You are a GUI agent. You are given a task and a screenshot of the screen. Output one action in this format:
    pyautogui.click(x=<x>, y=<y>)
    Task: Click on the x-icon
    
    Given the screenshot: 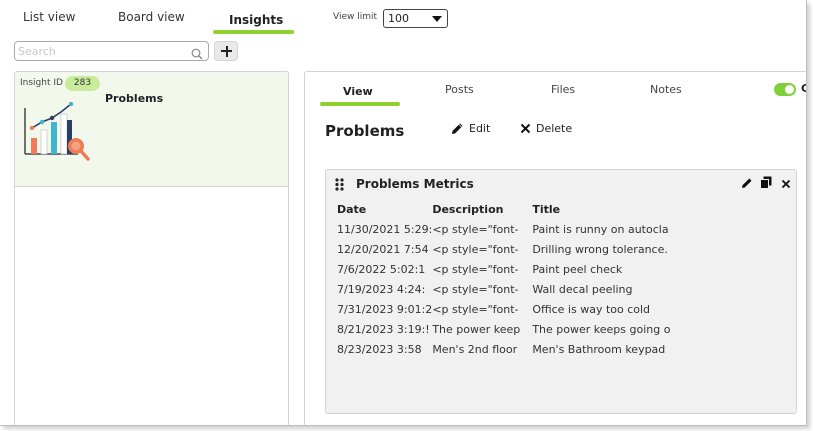 What is the action you would take?
    pyautogui.click(x=525, y=128)
    